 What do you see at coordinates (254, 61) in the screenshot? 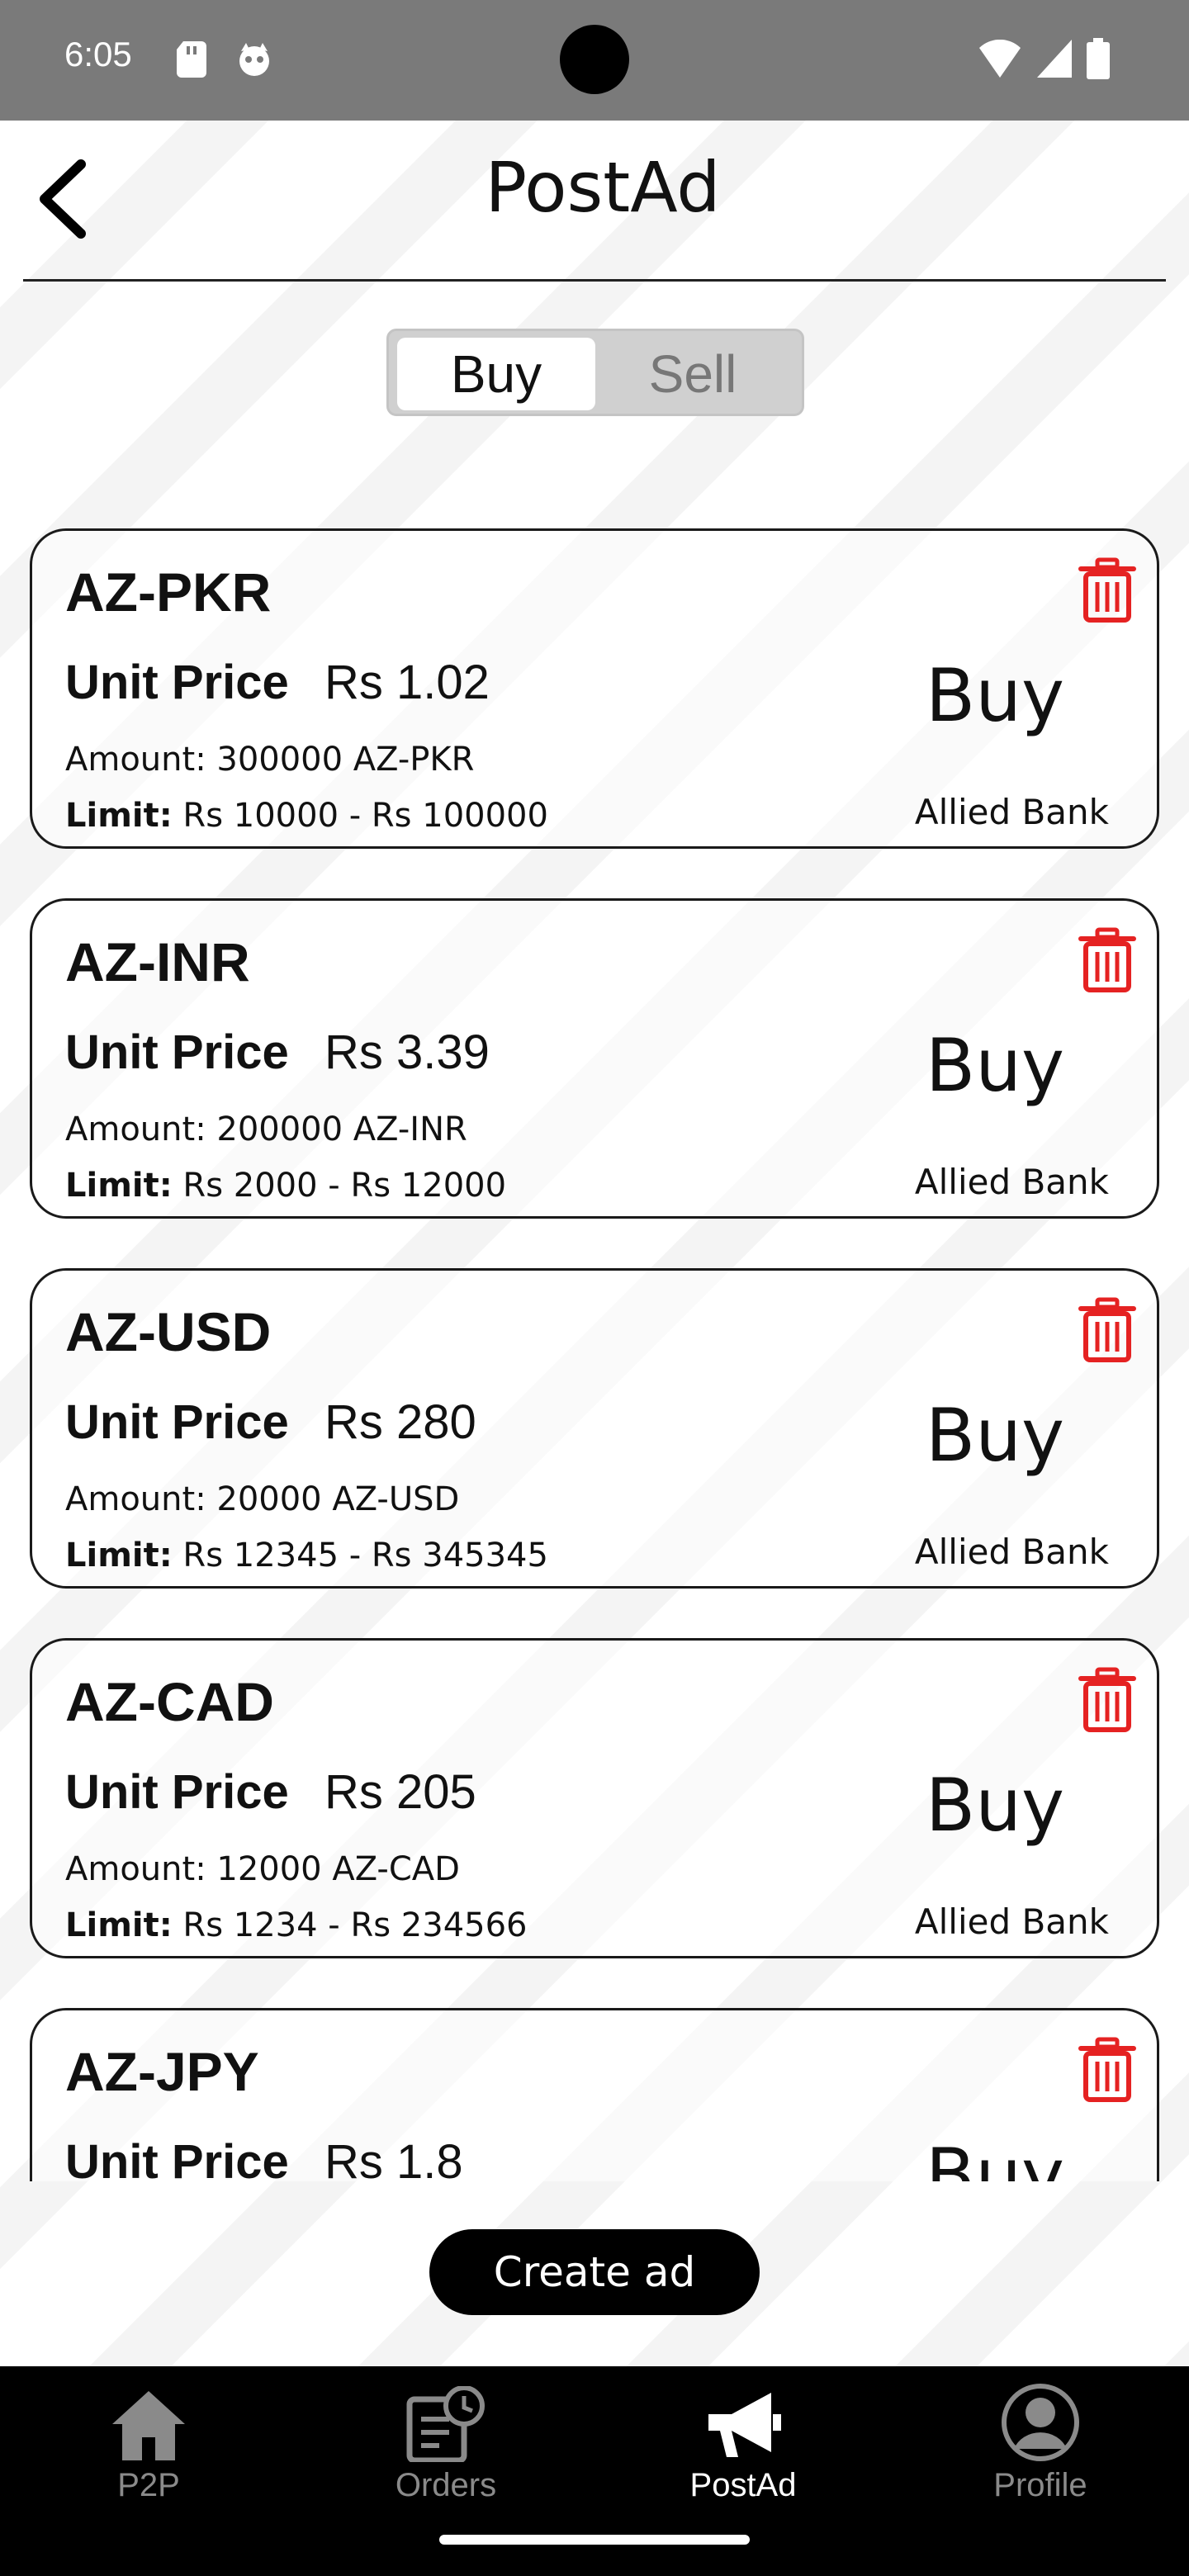
I see `cat-icon` at bounding box center [254, 61].